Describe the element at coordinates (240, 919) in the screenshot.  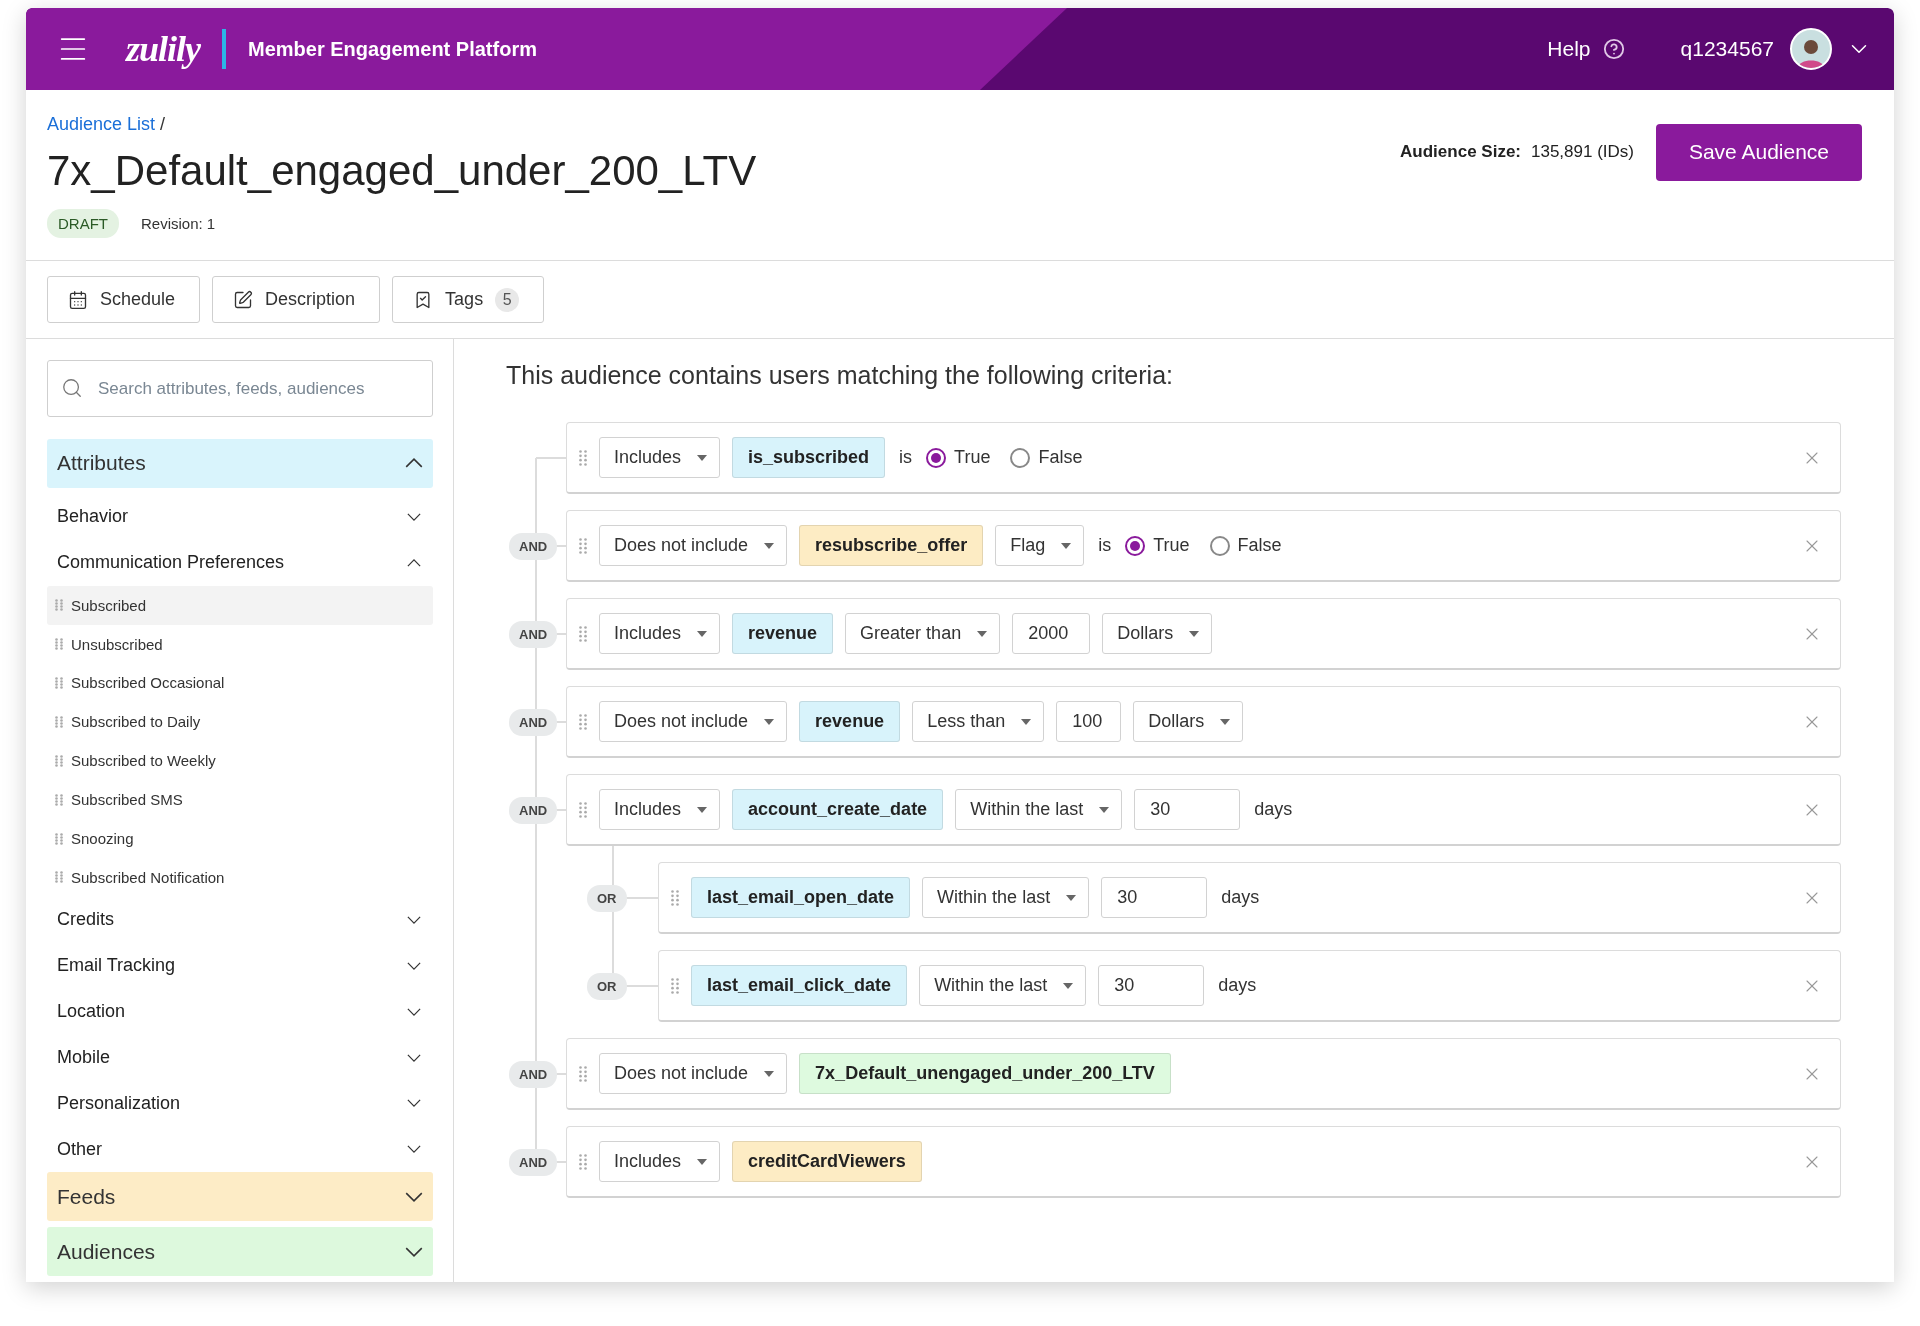
I see `sidebar-category: Credits` at that location.